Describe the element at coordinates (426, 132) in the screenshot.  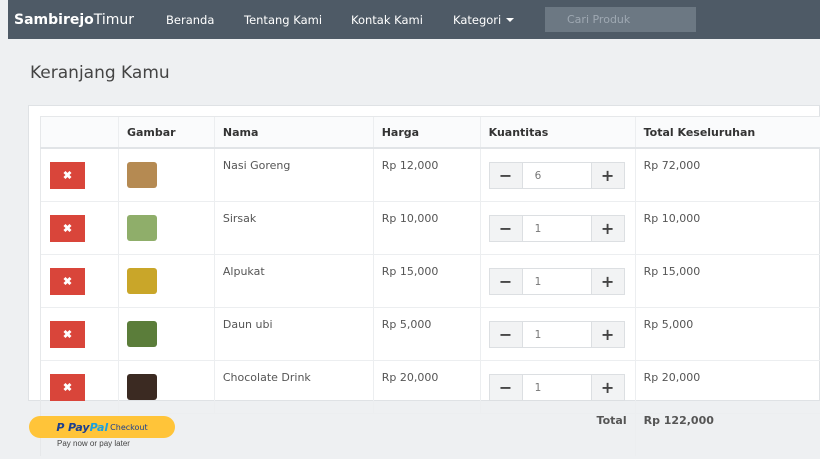
I see `col-header-harga: Harga` at that location.